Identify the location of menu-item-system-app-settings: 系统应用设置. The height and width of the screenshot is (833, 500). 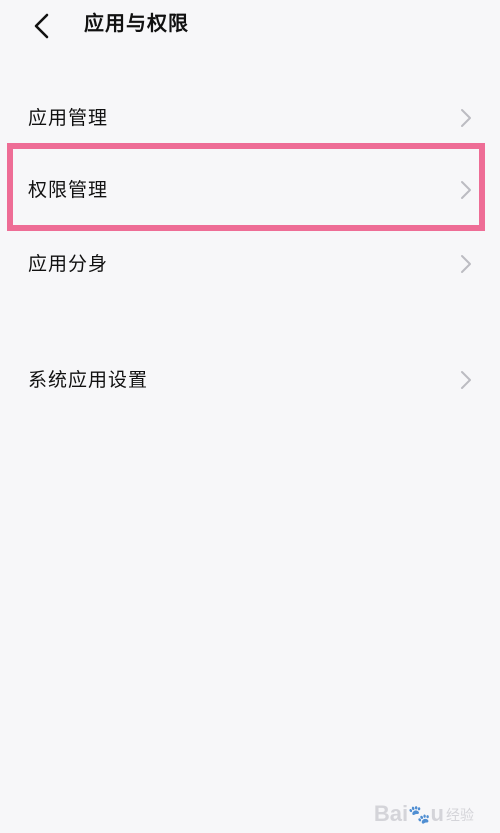
(250, 380).